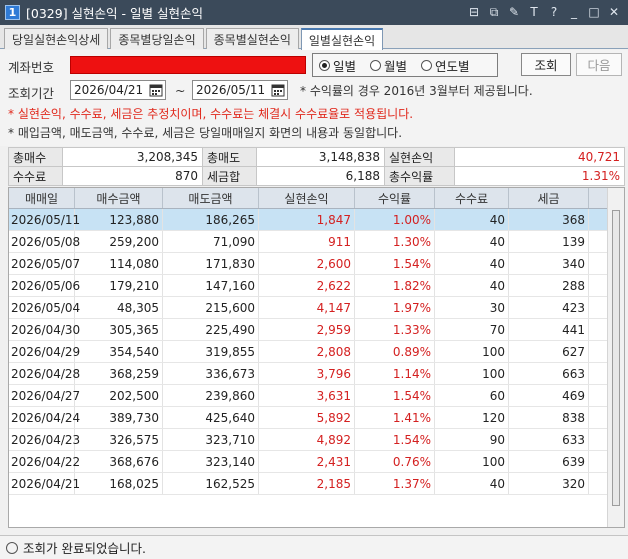  Describe the element at coordinates (549, 198) in the screenshot. I see `header-tax: 세금` at that location.